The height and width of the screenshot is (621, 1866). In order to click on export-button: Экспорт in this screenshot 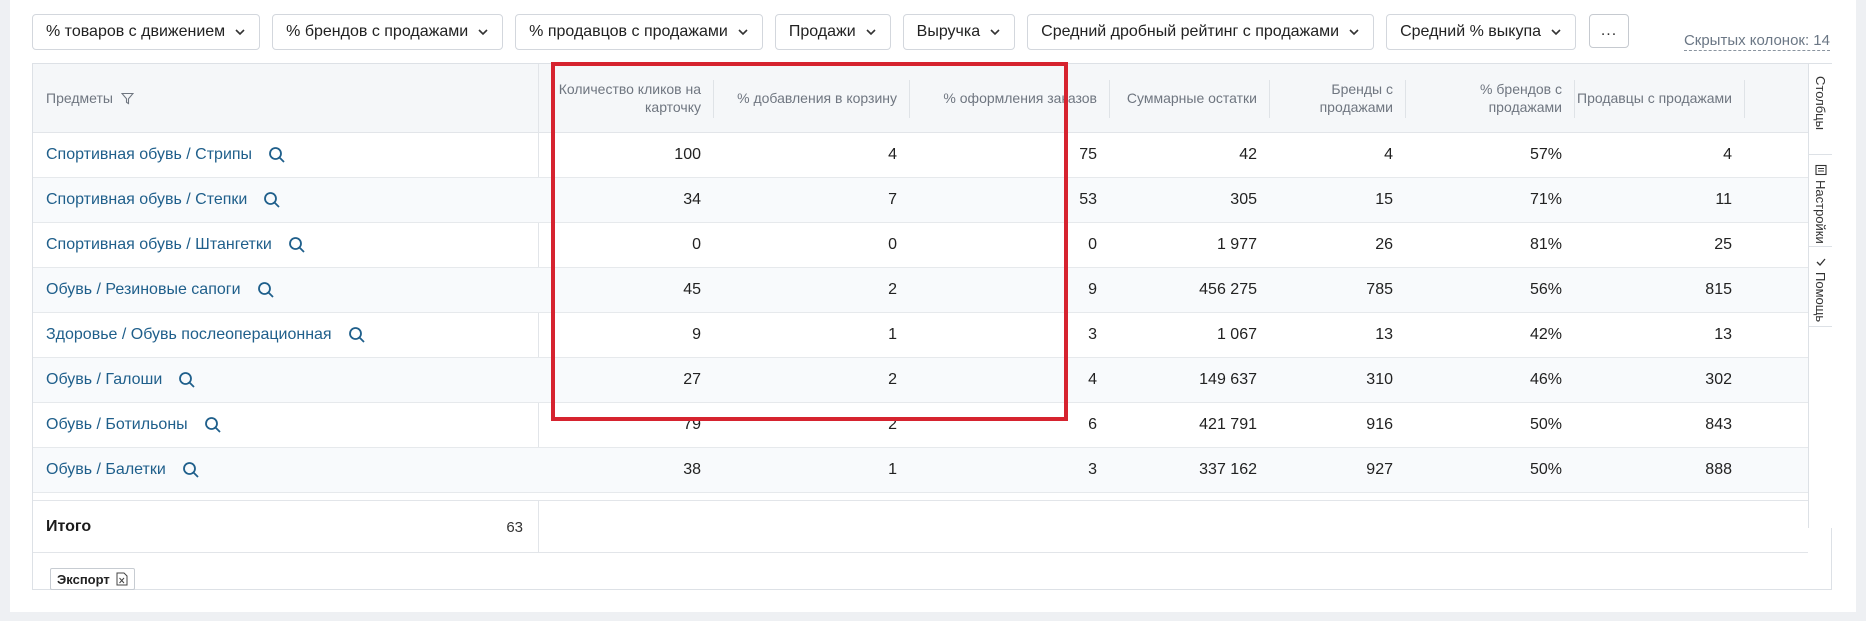, I will do `click(92, 579)`.